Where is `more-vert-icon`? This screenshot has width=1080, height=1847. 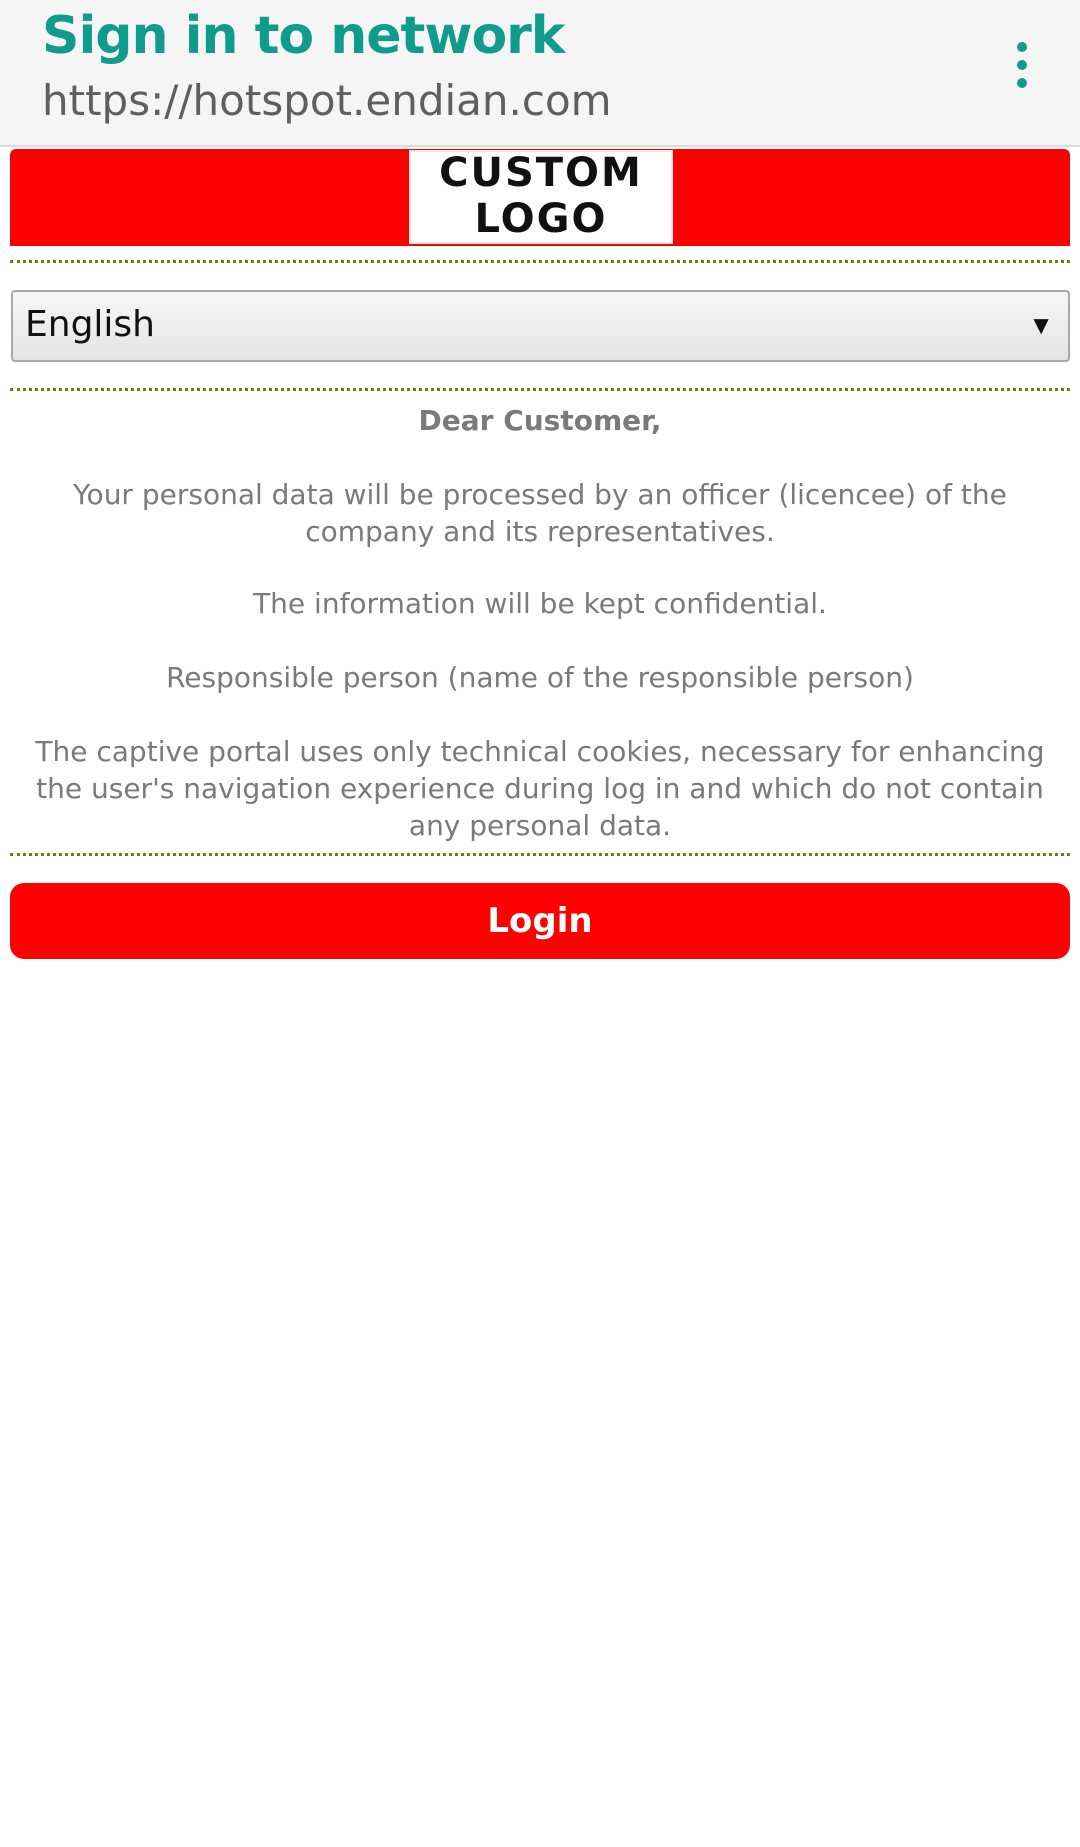 more-vert-icon is located at coordinates (1022, 64).